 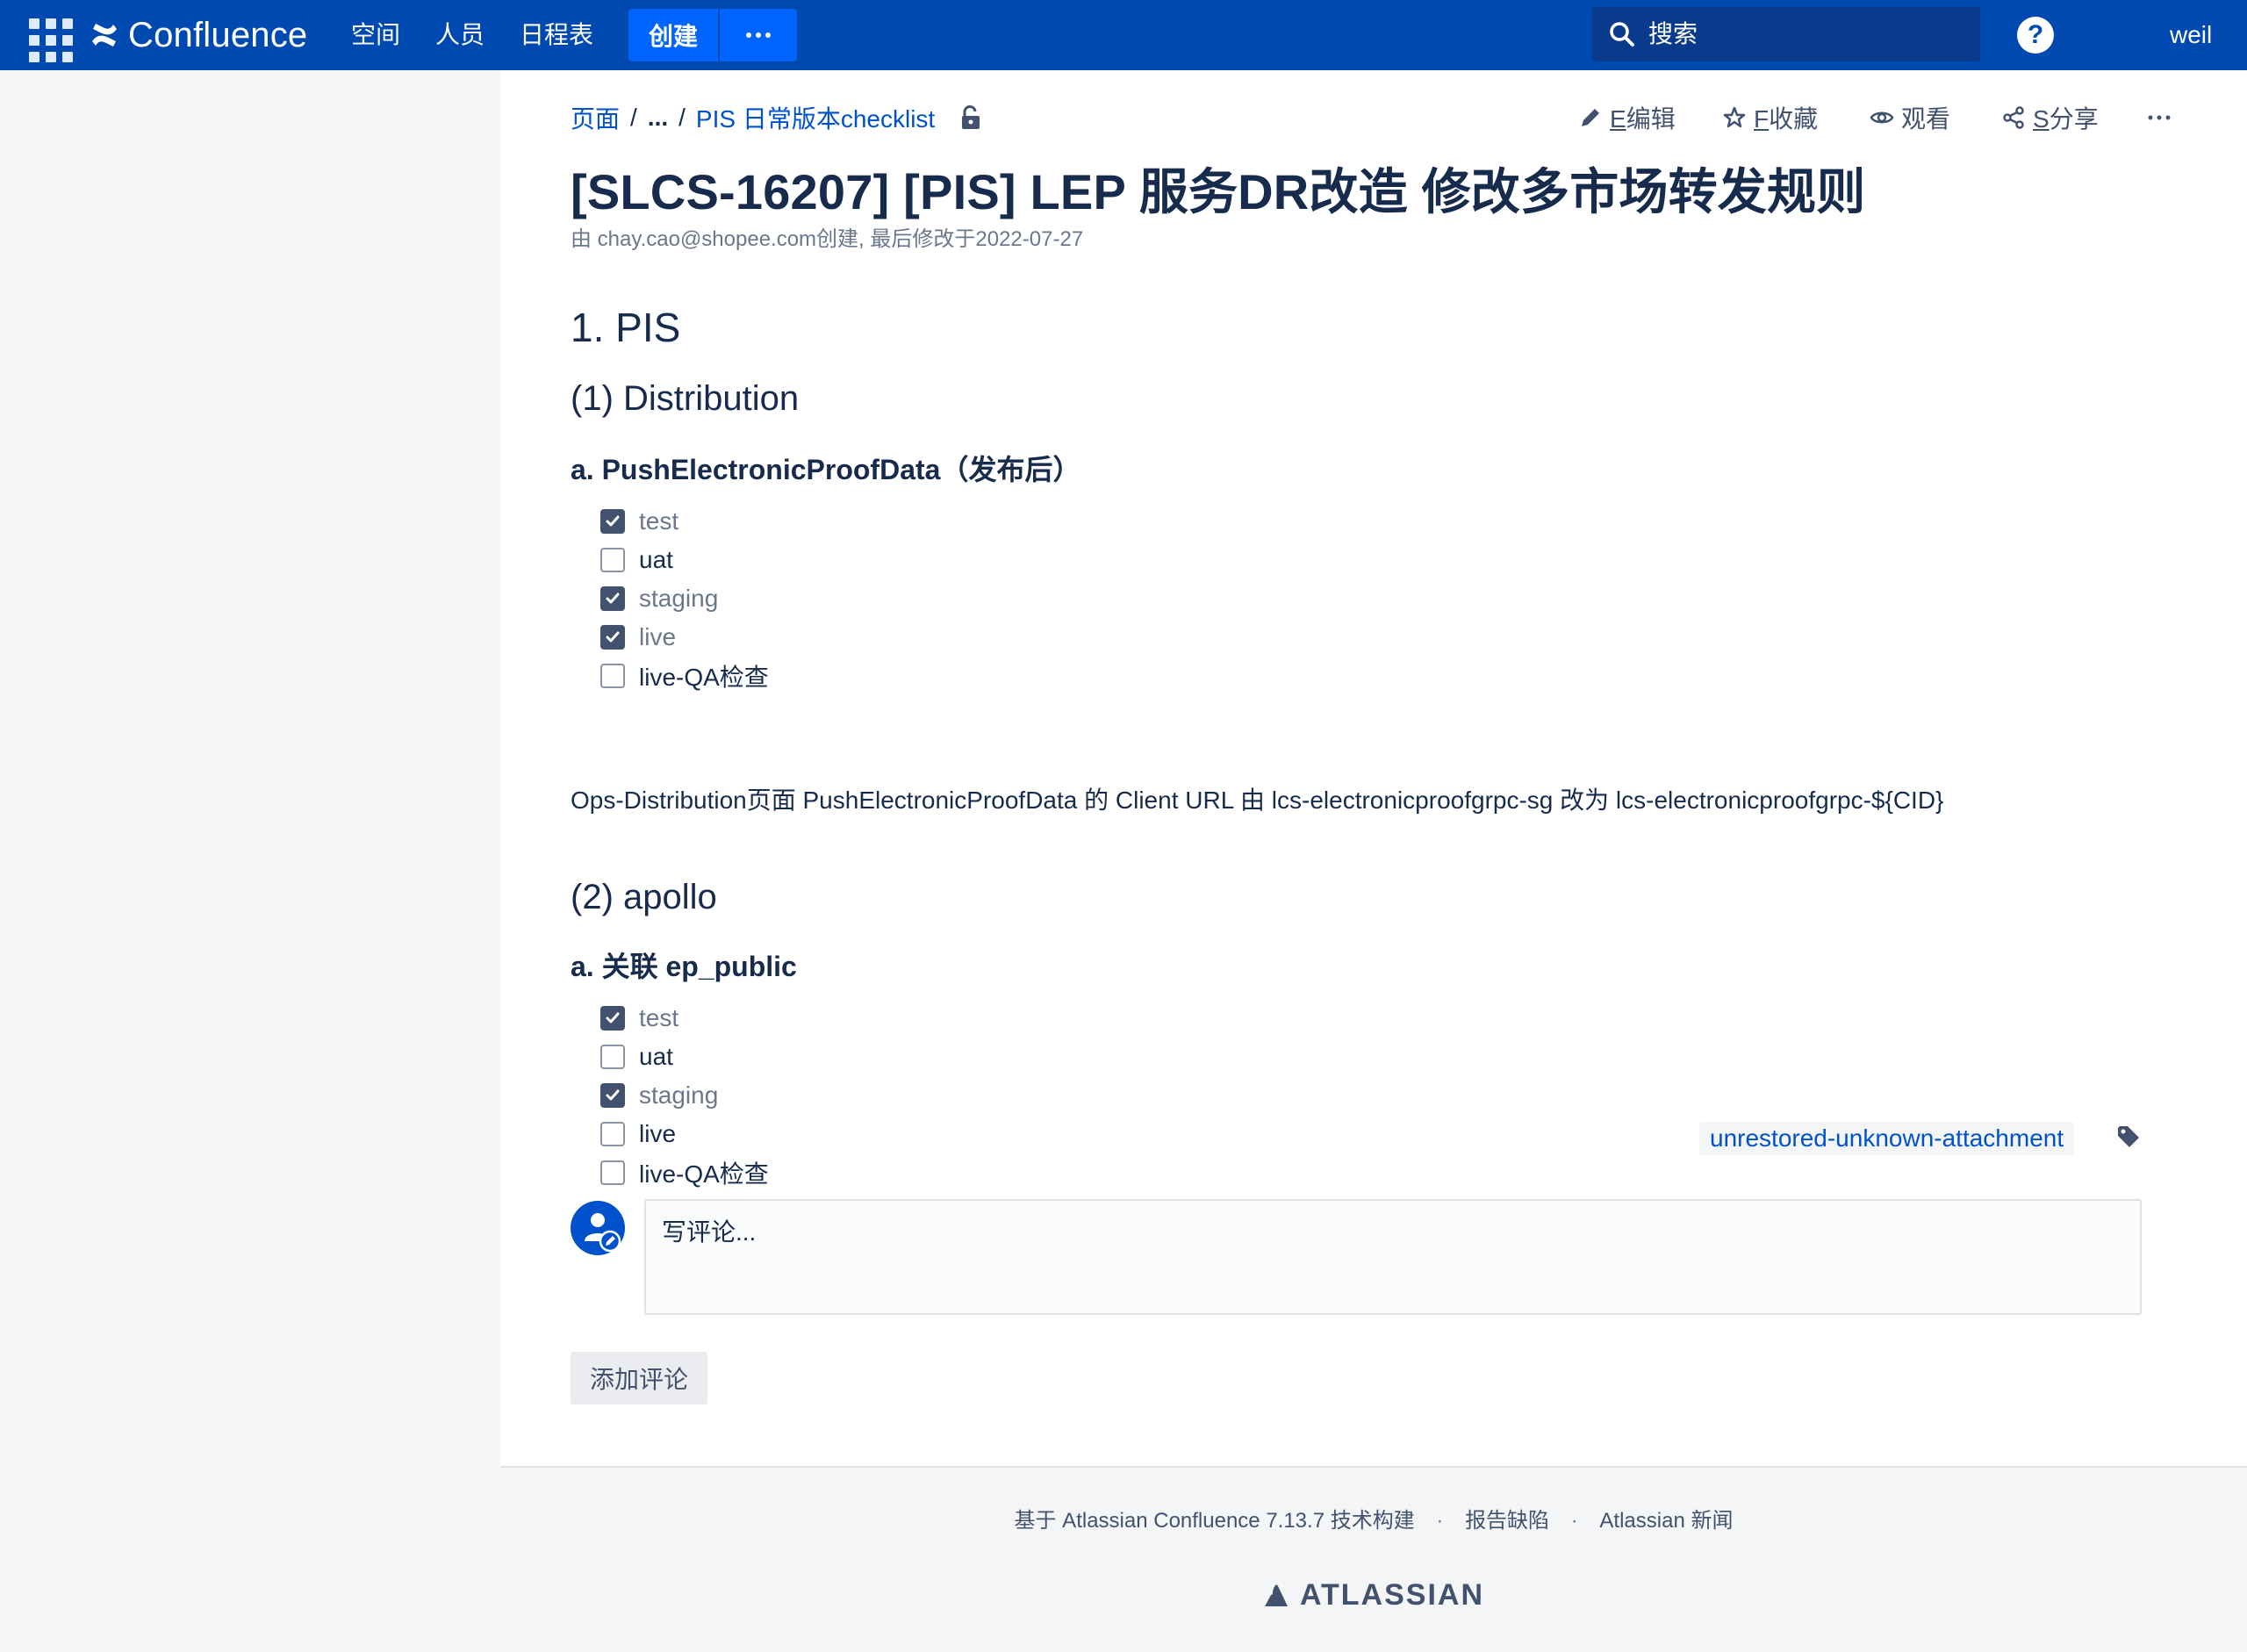 I want to click on share-shortcut: S, so click(x=2041, y=119).